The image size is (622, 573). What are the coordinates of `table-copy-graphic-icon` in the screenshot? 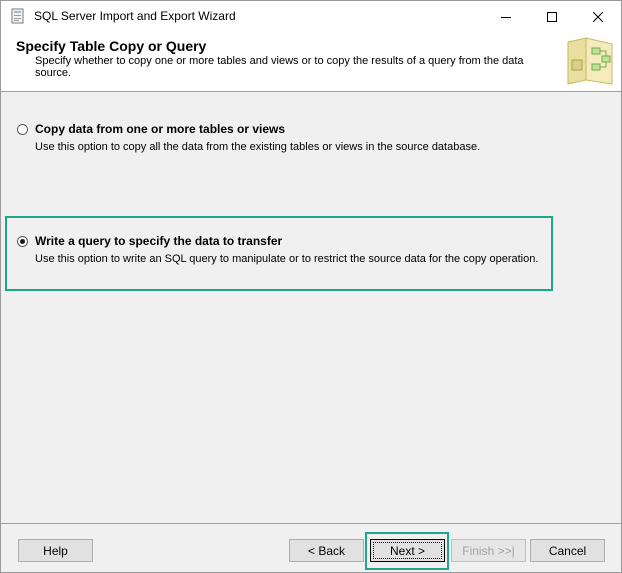 It's located at (590, 61).